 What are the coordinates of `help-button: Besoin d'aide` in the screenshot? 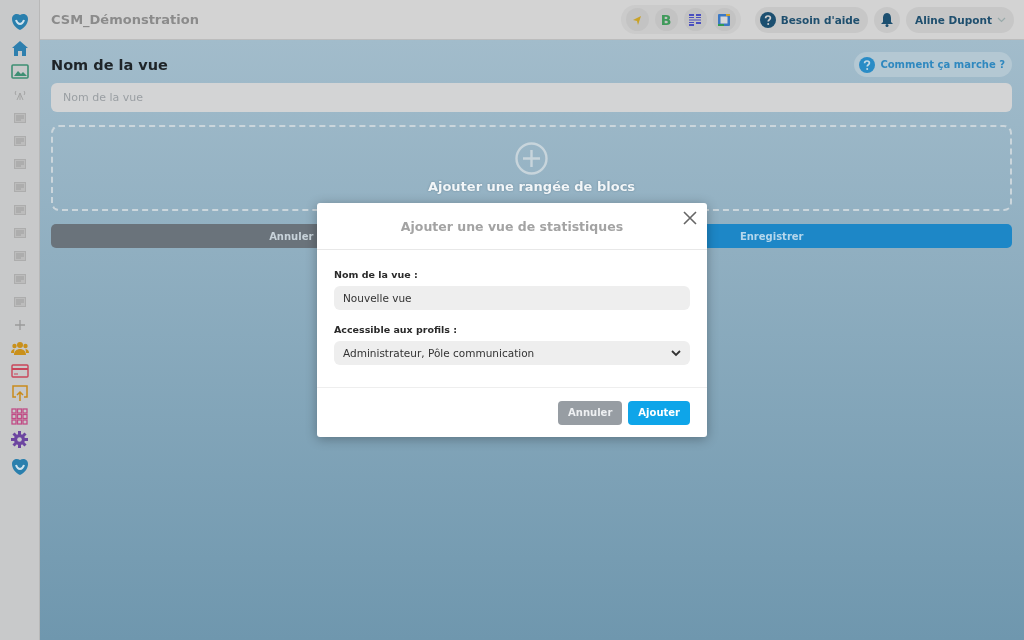 It's located at (811, 19).